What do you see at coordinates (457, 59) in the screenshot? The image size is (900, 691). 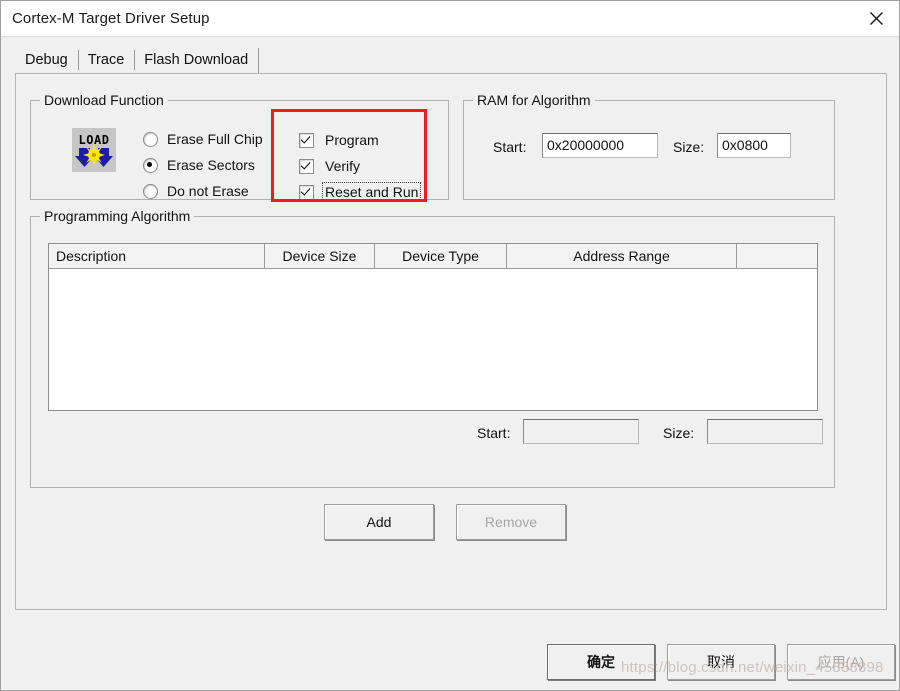 I see `tab-strip: Debug Trace Flash Download` at bounding box center [457, 59].